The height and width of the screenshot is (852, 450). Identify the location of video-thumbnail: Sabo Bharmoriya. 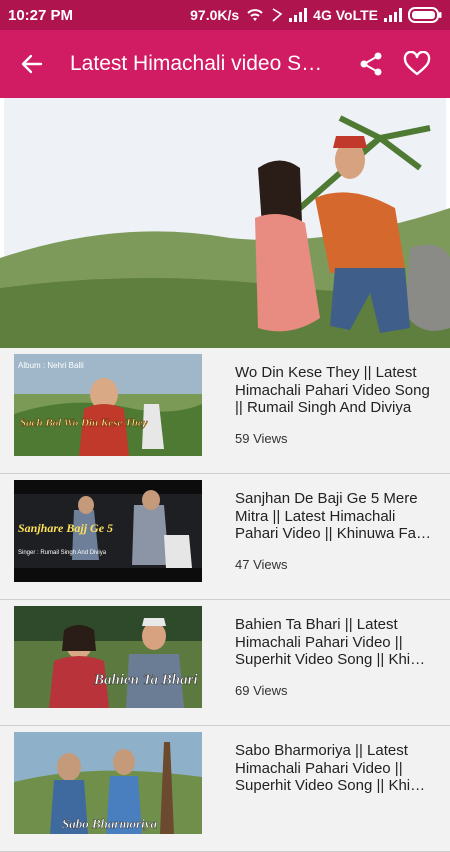
(108, 783).